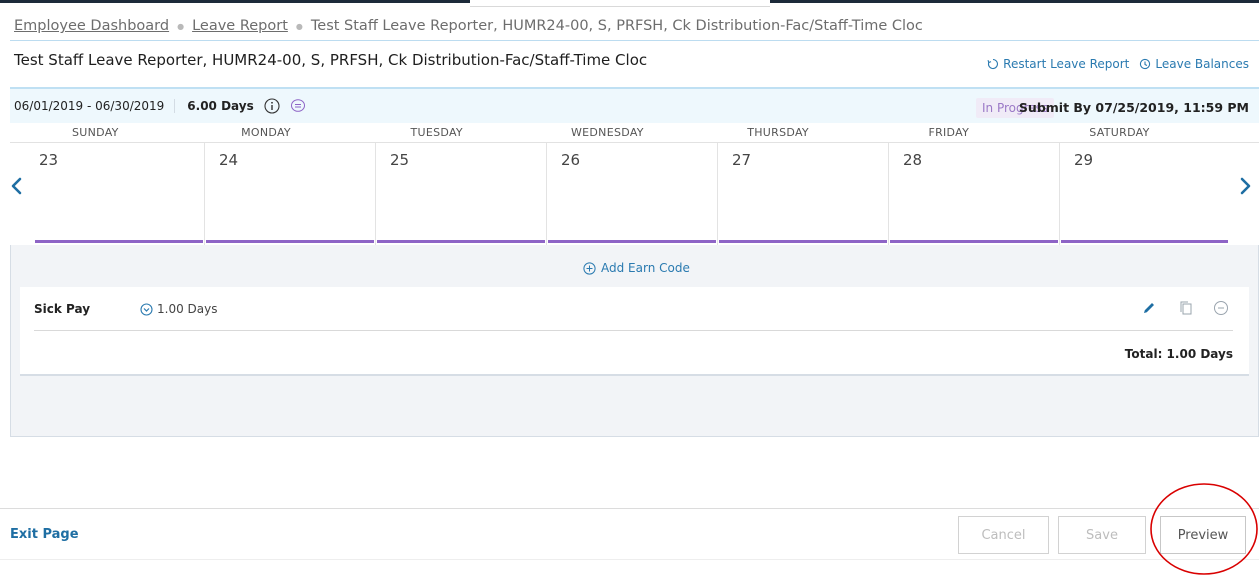 Image resolution: width=1259 pixels, height=575 pixels. What do you see at coordinates (95, 132) in the screenshot?
I see `weekday-sunday: SUNDAY` at bounding box center [95, 132].